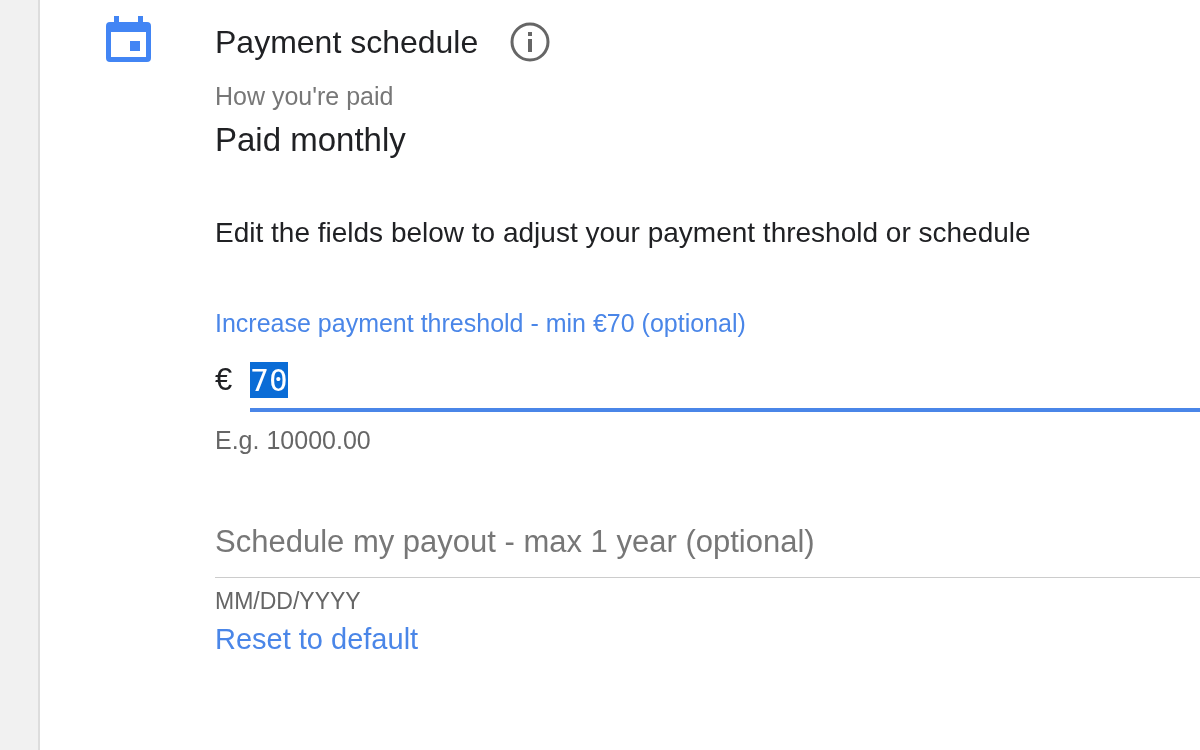 The width and height of the screenshot is (1200, 750). What do you see at coordinates (347, 42) in the screenshot?
I see `section-title: Payment schedule` at bounding box center [347, 42].